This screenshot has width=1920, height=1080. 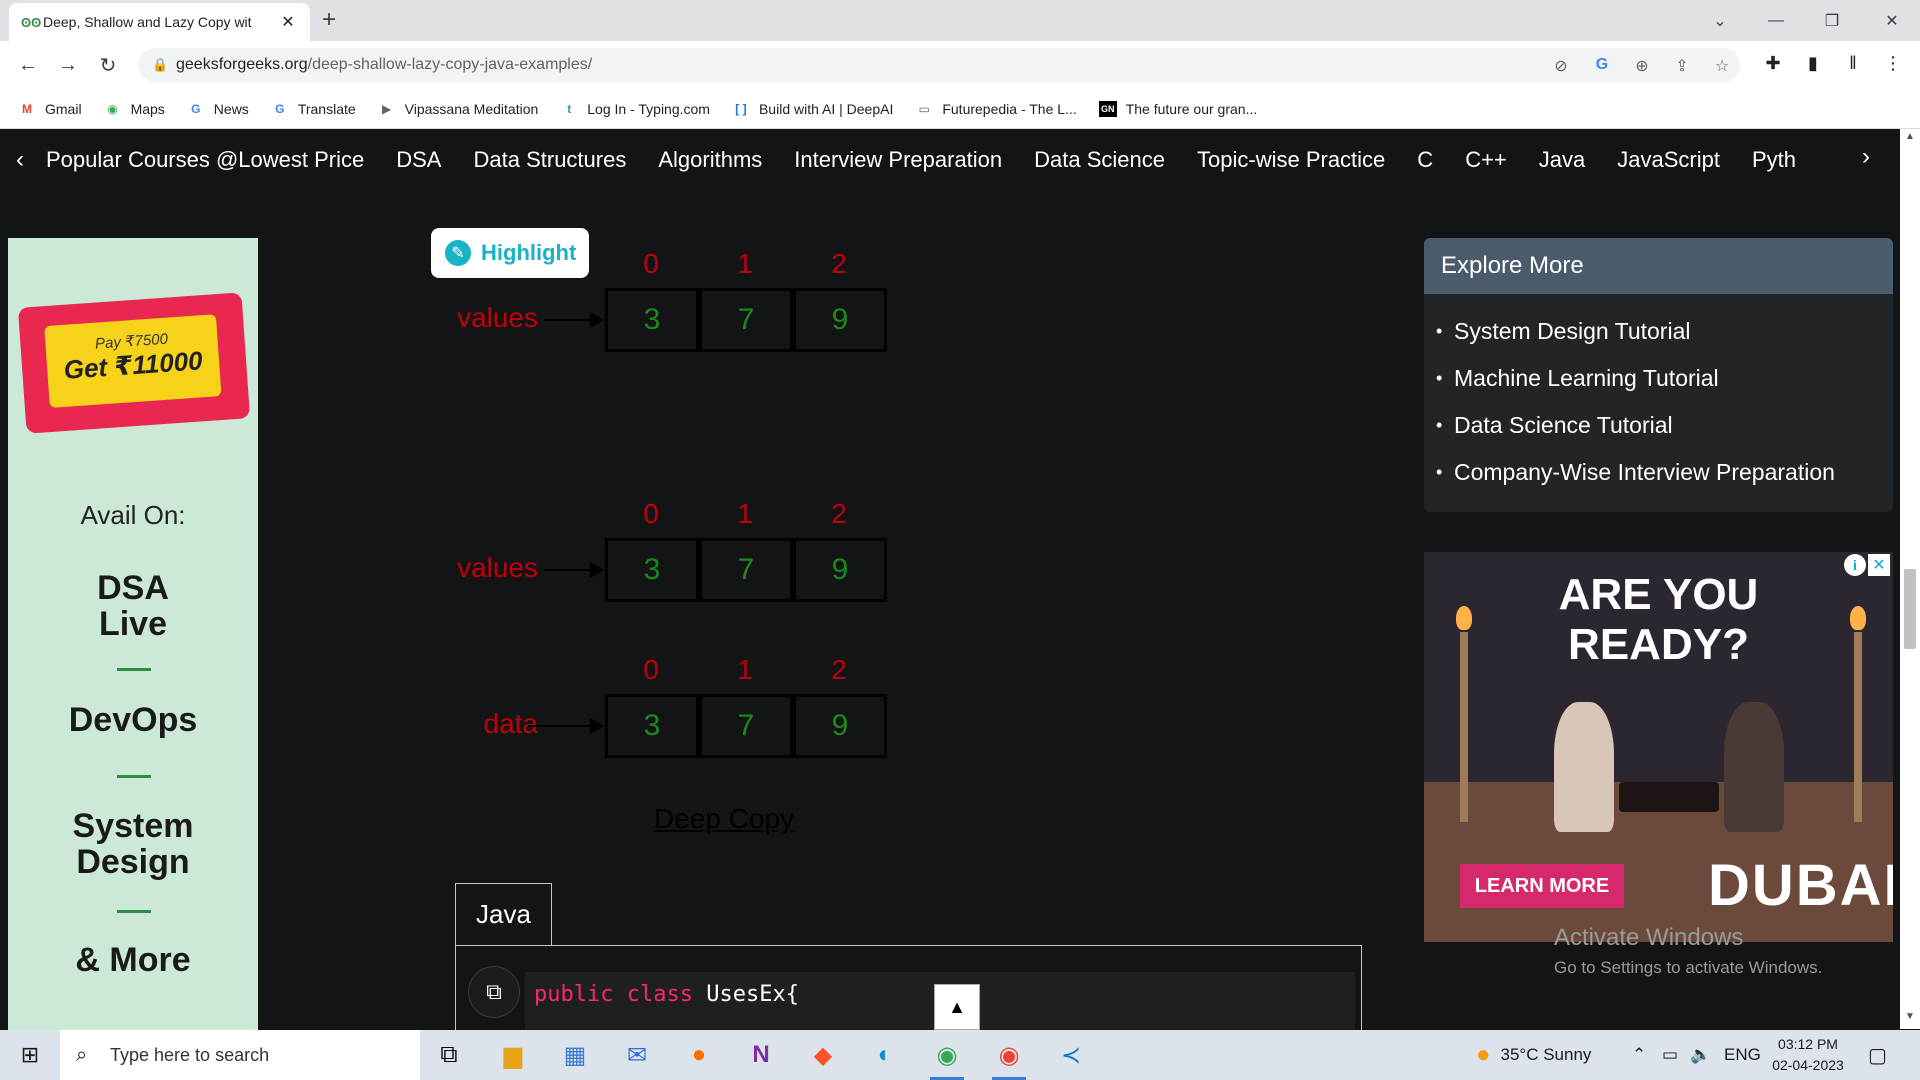 I want to click on man-image, so click(x=1754, y=767).